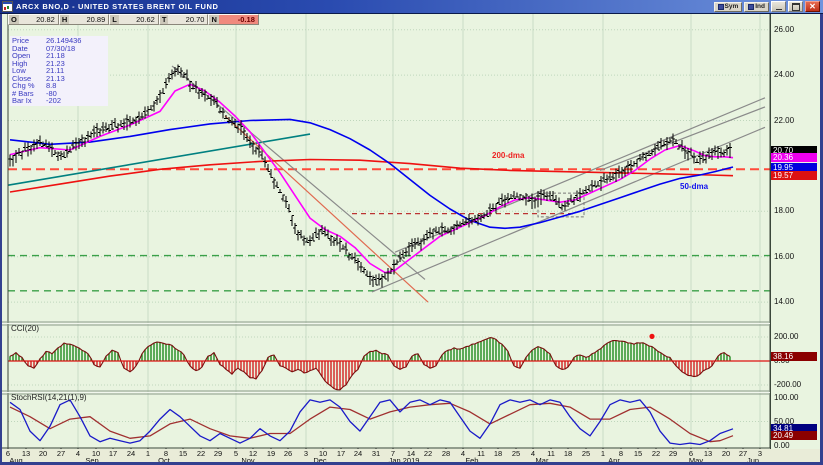 Image resolution: width=823 pixels, height=465 pixels. What do you see at coordinates (784, 256) in the screenshot?
I see `price-axis-label: 16.00` at bounding box center [784, 256].